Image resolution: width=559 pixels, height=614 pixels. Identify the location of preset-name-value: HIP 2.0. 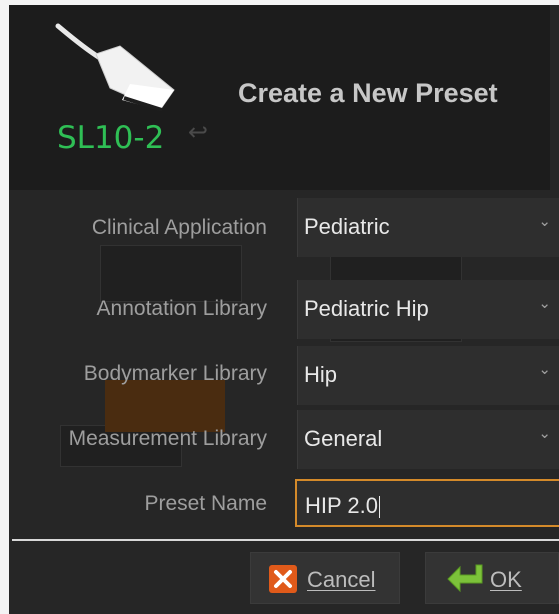
(341, 505).